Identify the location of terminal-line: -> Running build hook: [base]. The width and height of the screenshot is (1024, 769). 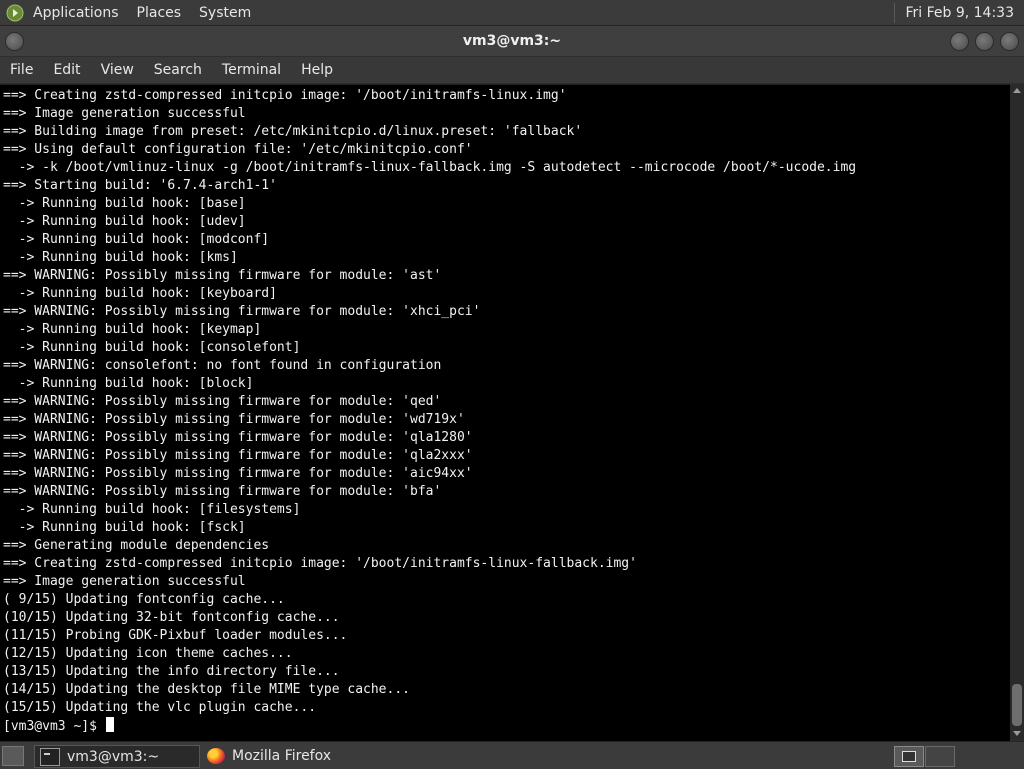
(124, 203).